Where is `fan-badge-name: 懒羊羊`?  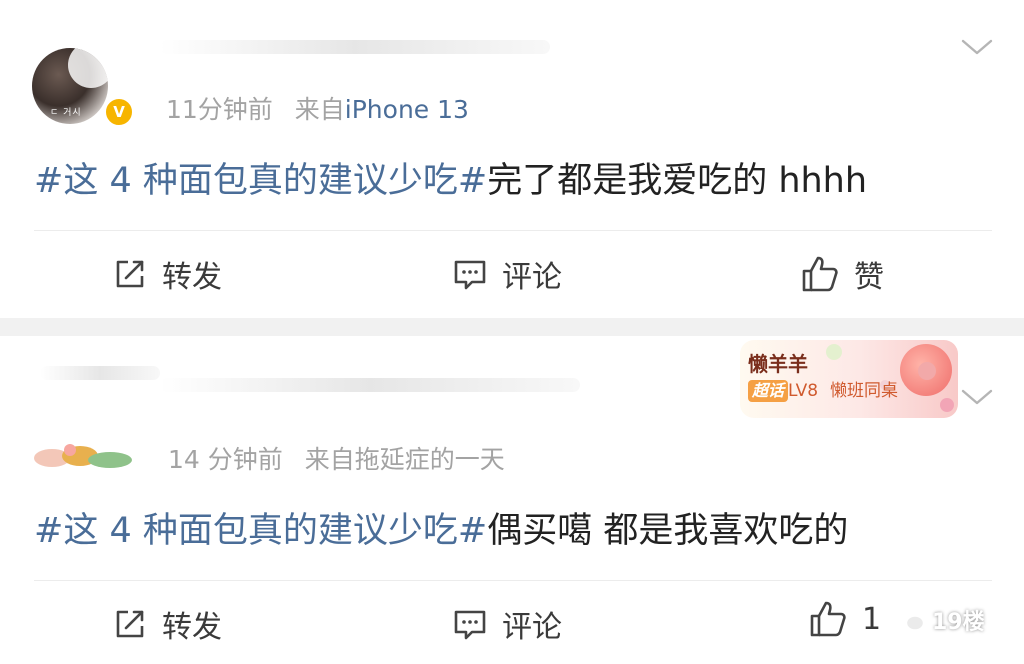
fan-badge-name: 懒羊羊 is located at coordinates (778, 364).